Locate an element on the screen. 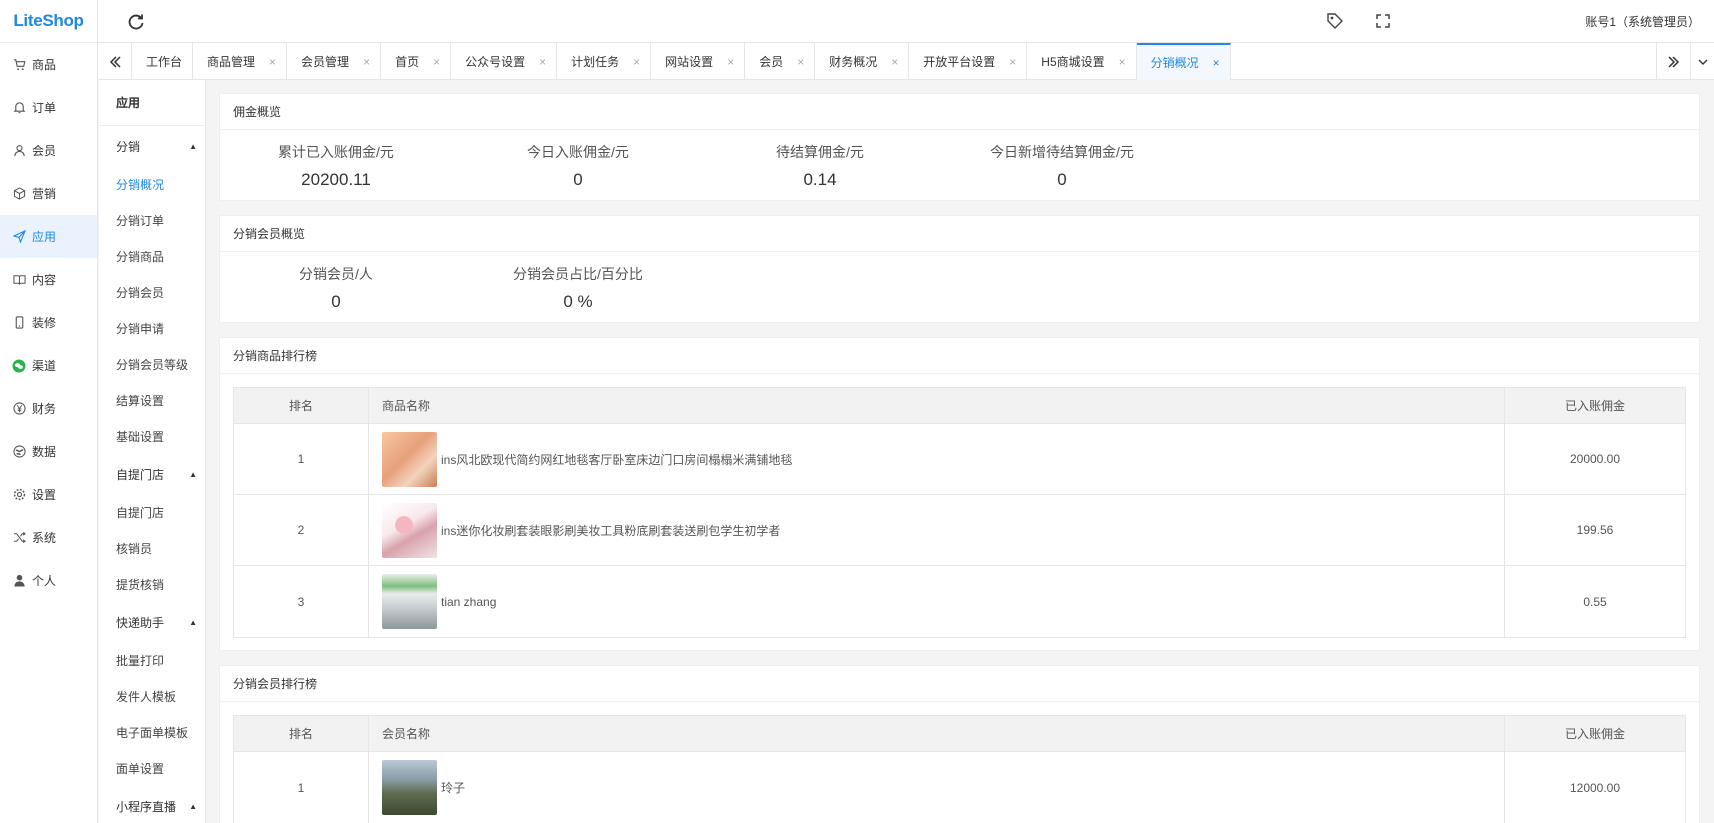 The height and width of the screenshot is (823, 1714). sub-item: 核销员 is located at coordinates (152, 548).